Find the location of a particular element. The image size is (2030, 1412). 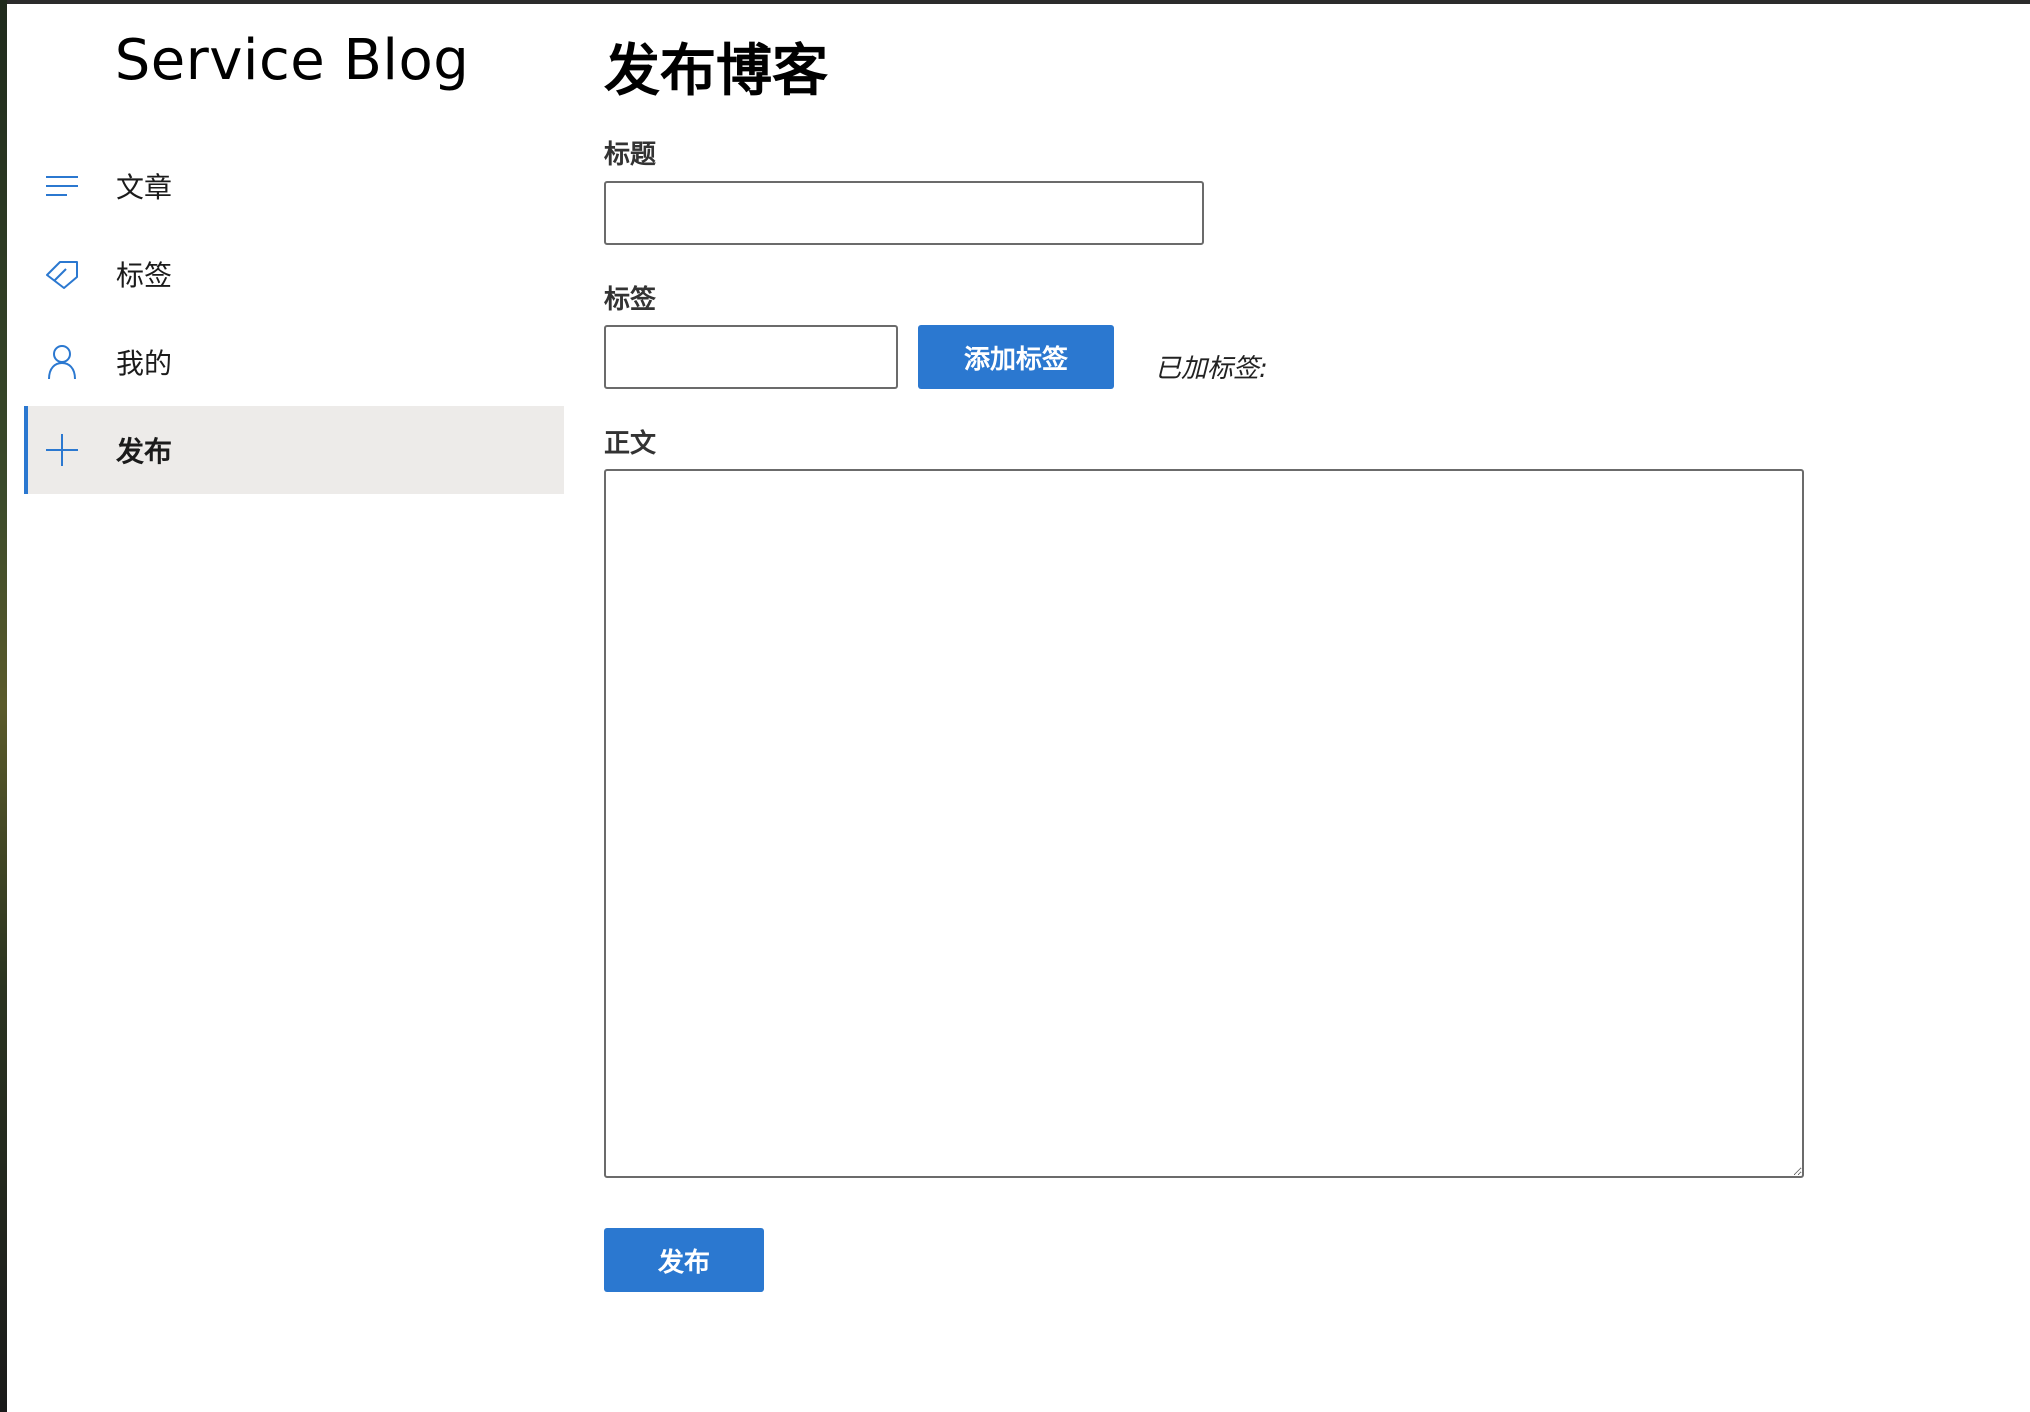

sidebar-item-publish: 发布 is located at coordinates (294, 450).